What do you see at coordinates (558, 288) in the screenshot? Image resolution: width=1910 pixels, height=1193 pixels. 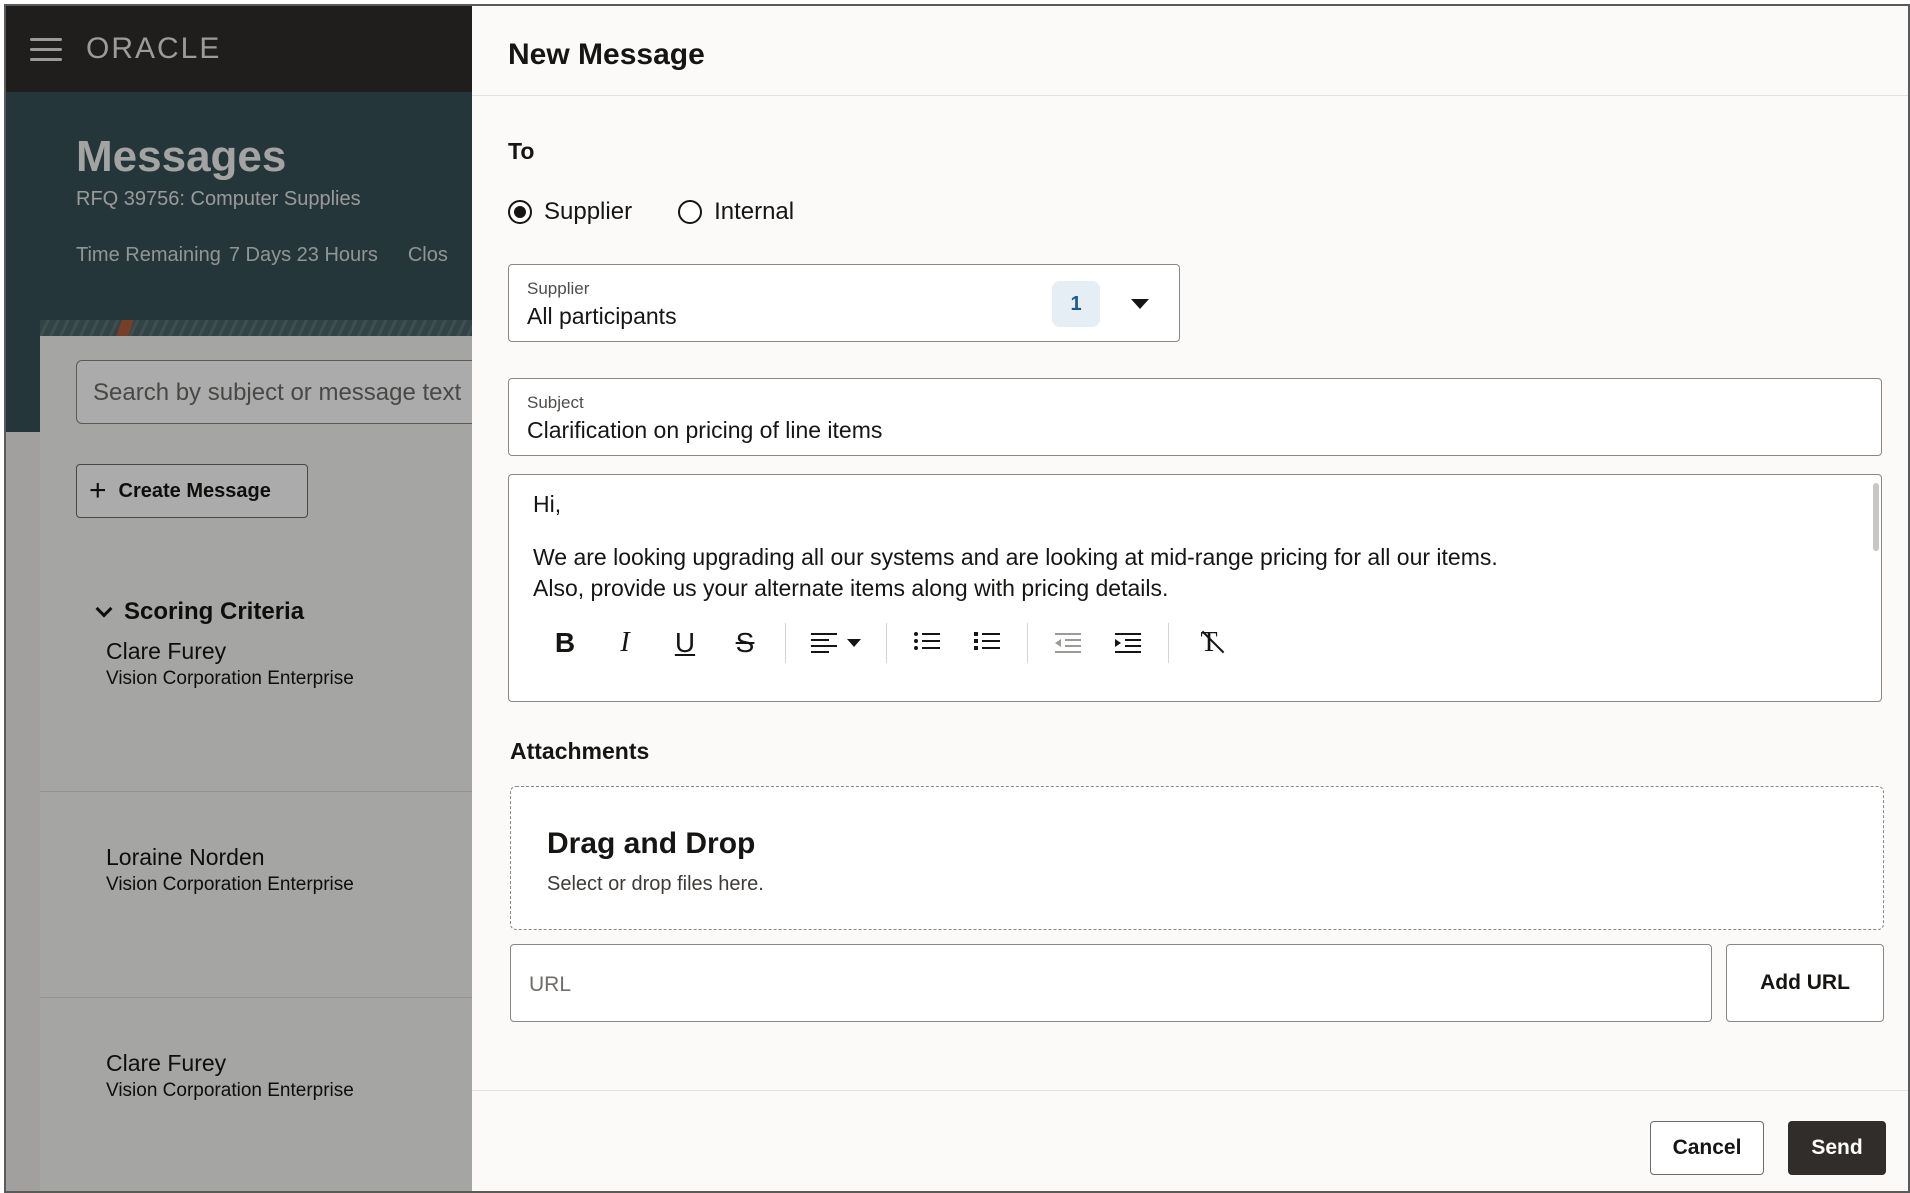 I see `supplier-field-label: Supplier` at bounding box center [558, 288].